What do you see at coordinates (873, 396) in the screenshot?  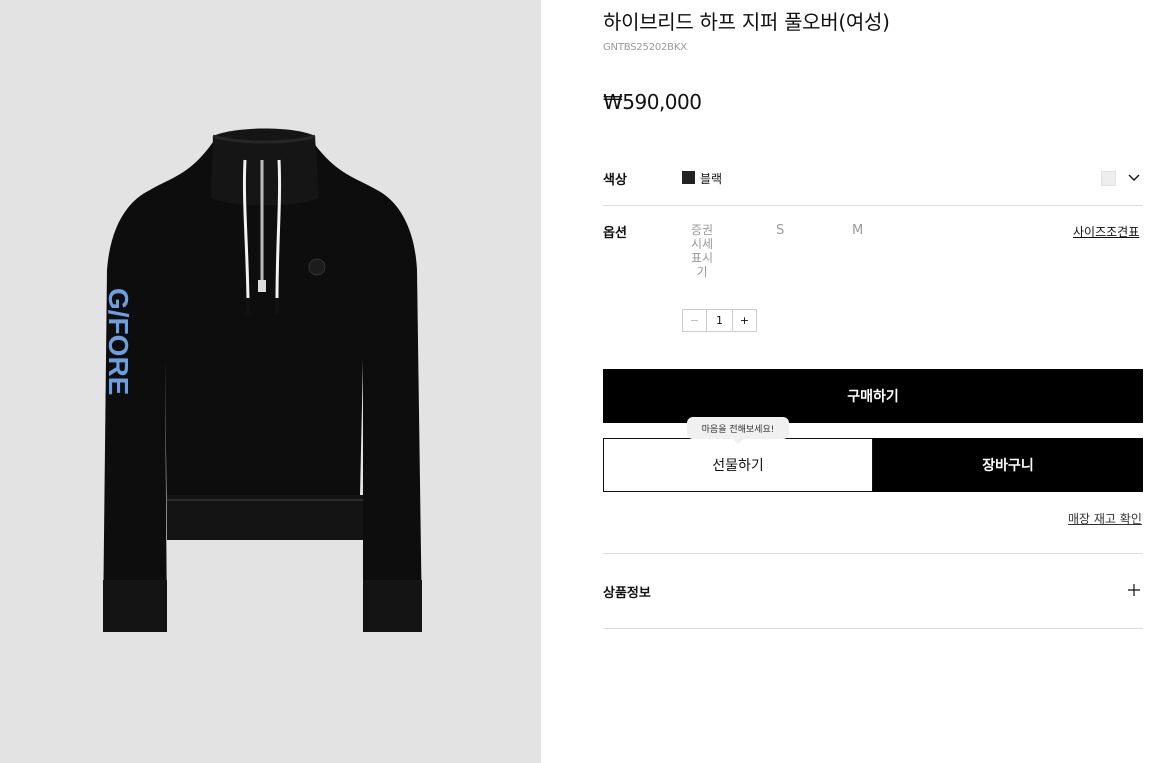 I see `buy-button: 구매하기` at bounding box center [873, 396].